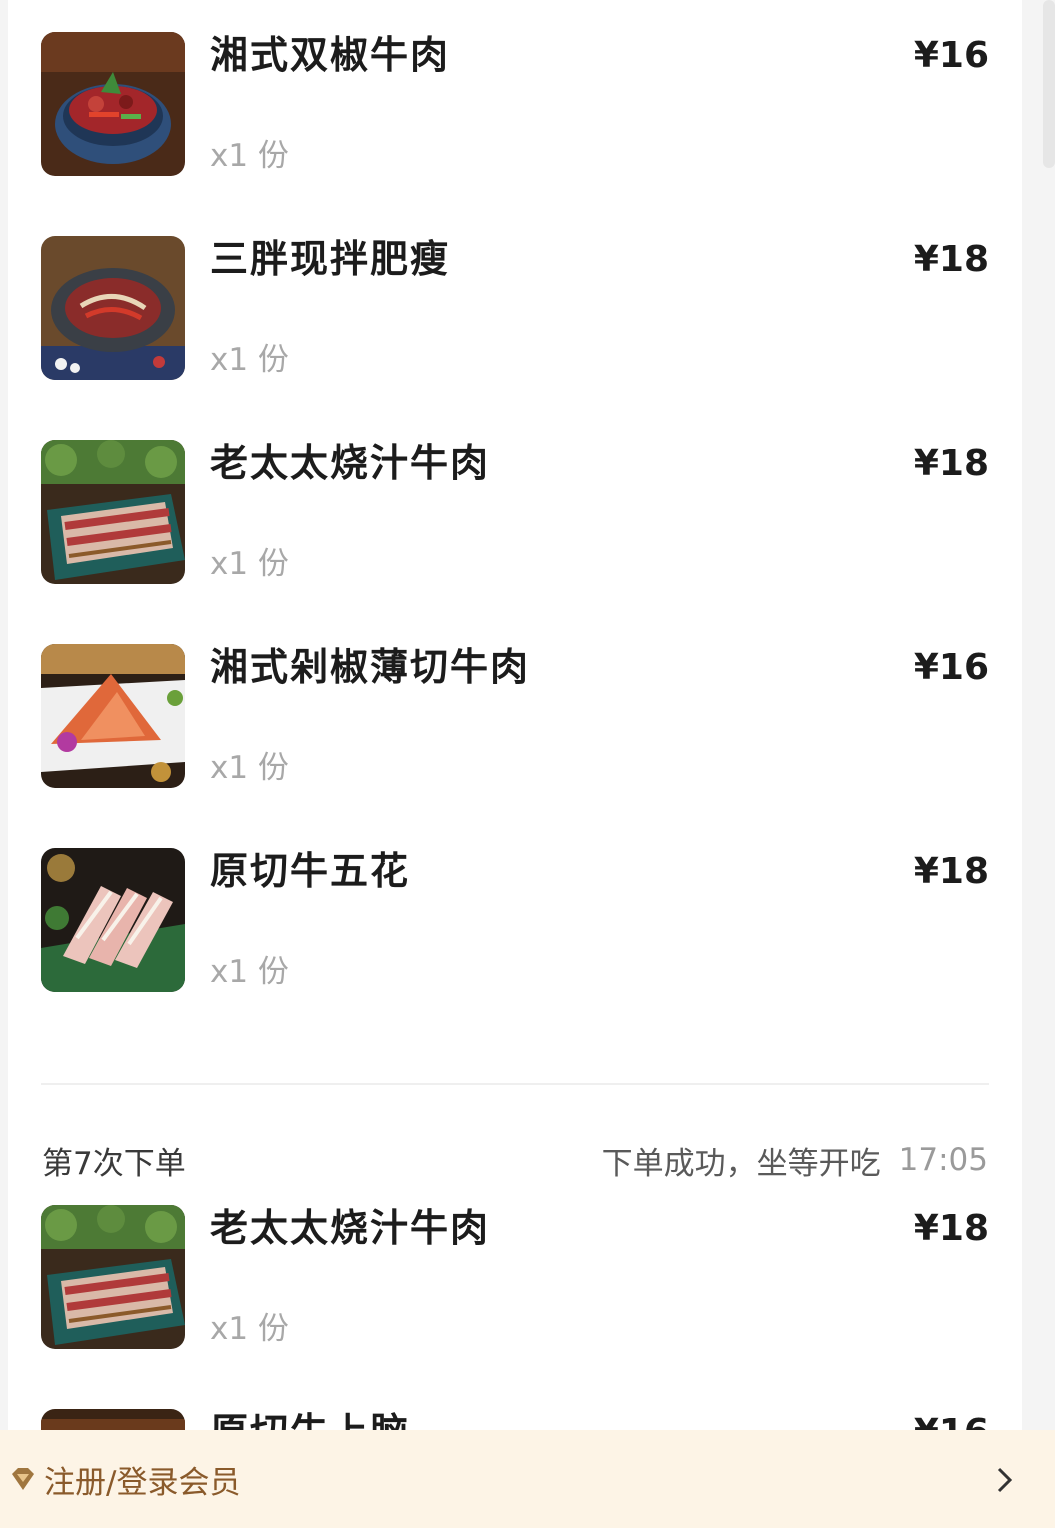 This screenshot has width=1055, height=1528. What do you see at coordinates (113, 308) in the screenshot?
I see `dish-image-beef-salad` at bounding box center [113, 308].